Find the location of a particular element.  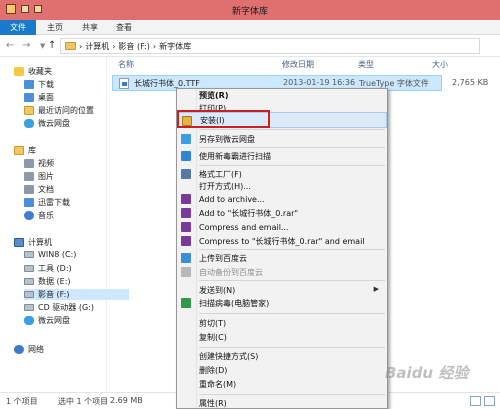

install-highlight-box is located at coordinates (223, 119).